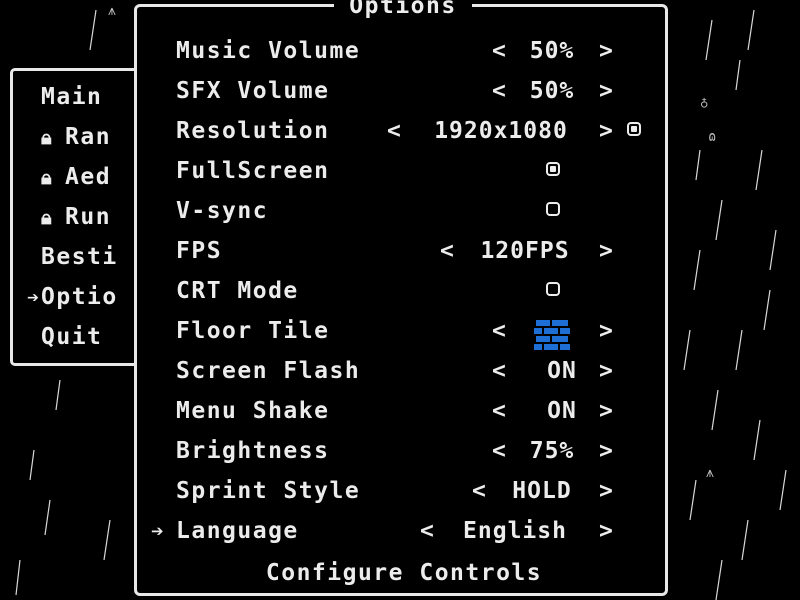  What do you see at coordinates (253, 171) in the screenshot?
I see `option-label: FullScreen` at bounding box center [253, 171].